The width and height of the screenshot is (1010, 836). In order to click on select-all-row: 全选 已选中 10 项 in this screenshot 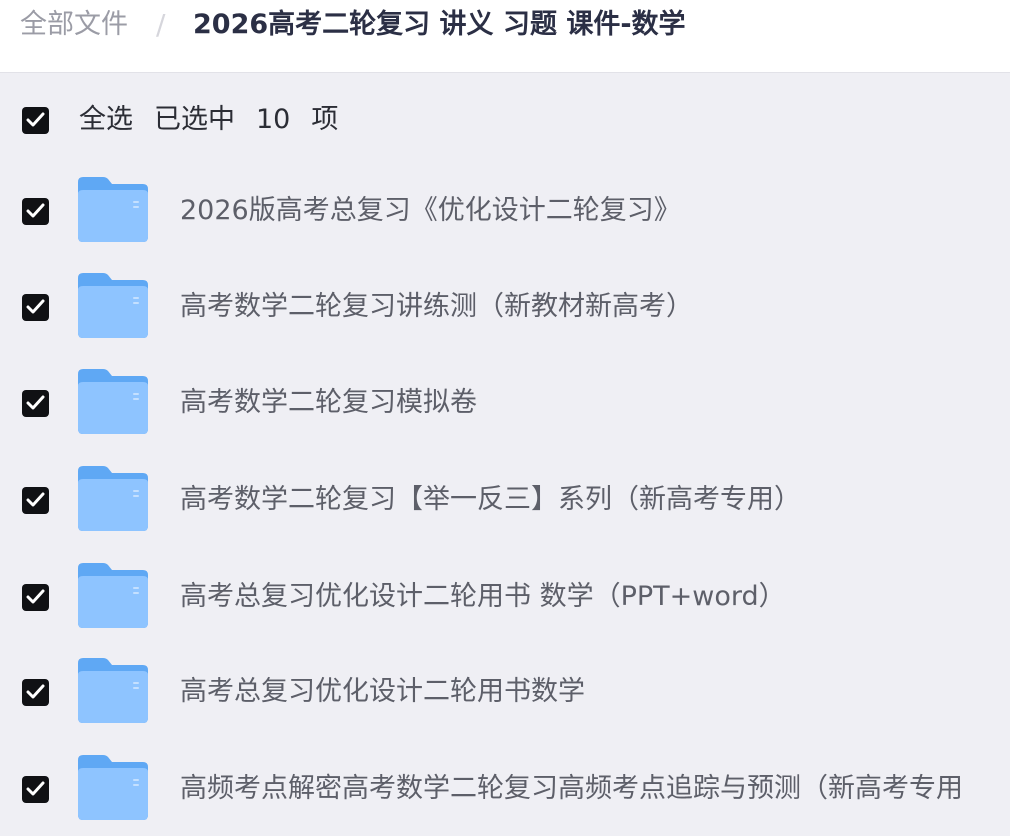, I will do `click(505, 120)`.